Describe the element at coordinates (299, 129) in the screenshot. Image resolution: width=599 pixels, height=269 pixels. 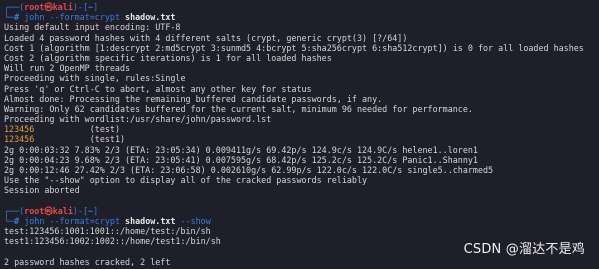
I see `cracked-line: 123456 (test)` at that location.